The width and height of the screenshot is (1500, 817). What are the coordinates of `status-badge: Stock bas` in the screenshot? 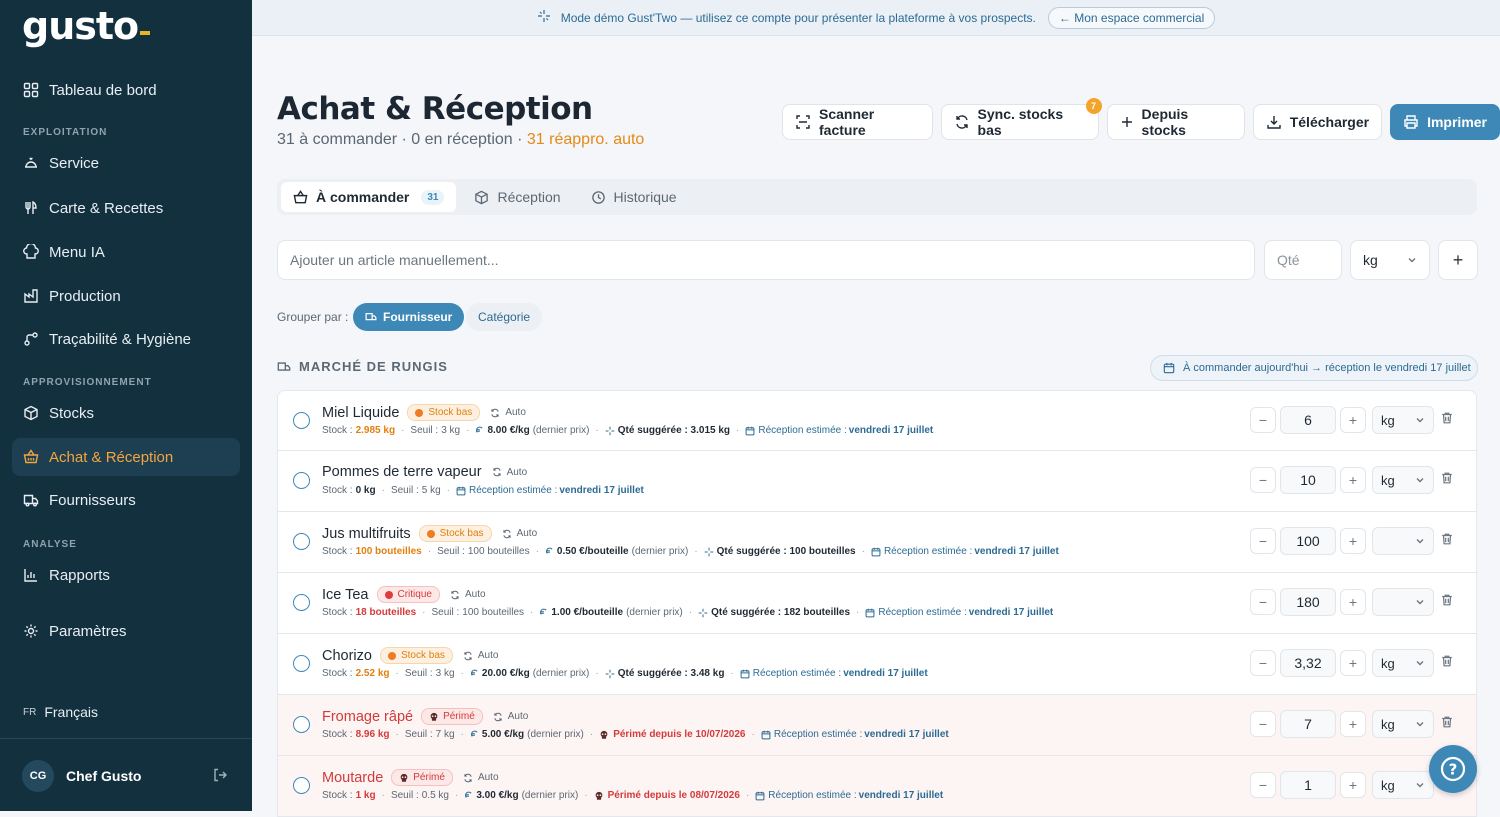 It's located at (416, 655).